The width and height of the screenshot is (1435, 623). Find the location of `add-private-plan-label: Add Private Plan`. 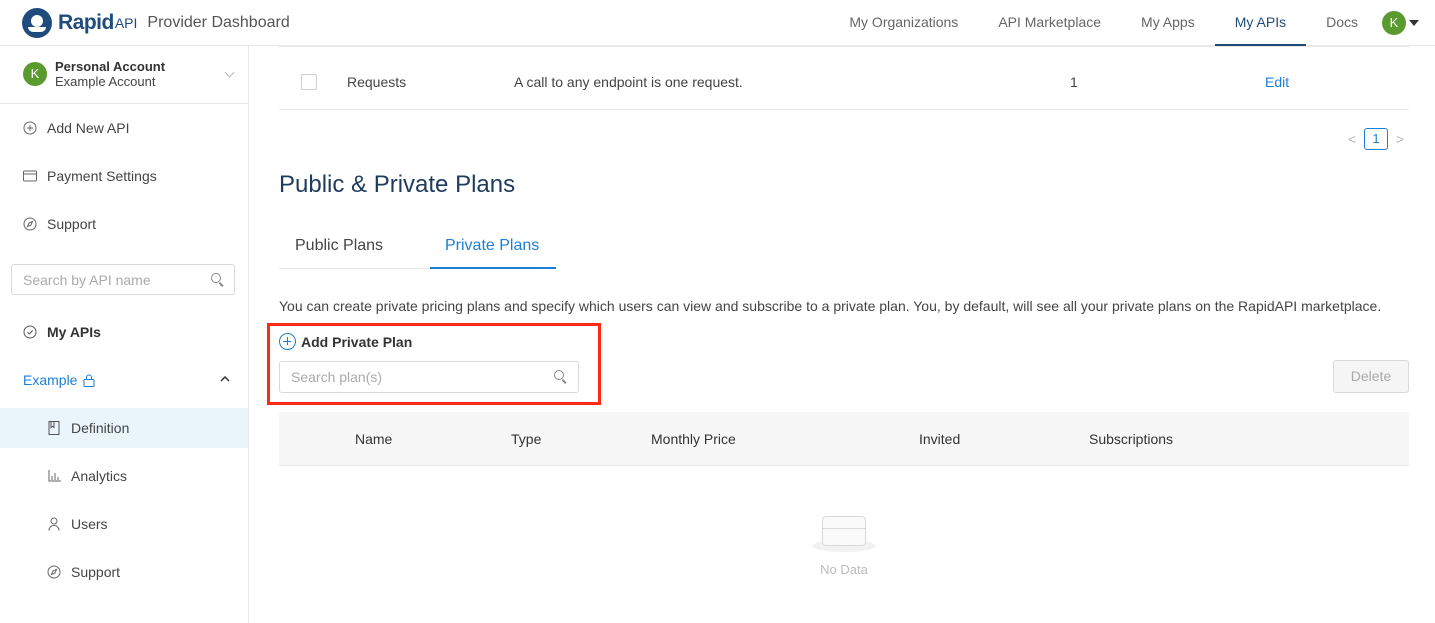

add-private-plan-label: Add Private Plan is located at coordinates (357, 341).